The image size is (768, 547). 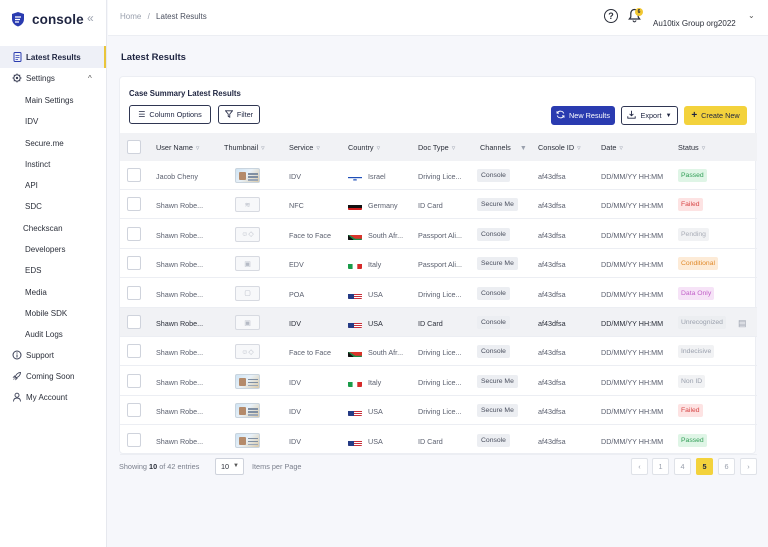 What do you see at coordinates (751, 15) in the screenshot?
I see `chevron-down-icon: ⌄` at bounding box center [751, 15].